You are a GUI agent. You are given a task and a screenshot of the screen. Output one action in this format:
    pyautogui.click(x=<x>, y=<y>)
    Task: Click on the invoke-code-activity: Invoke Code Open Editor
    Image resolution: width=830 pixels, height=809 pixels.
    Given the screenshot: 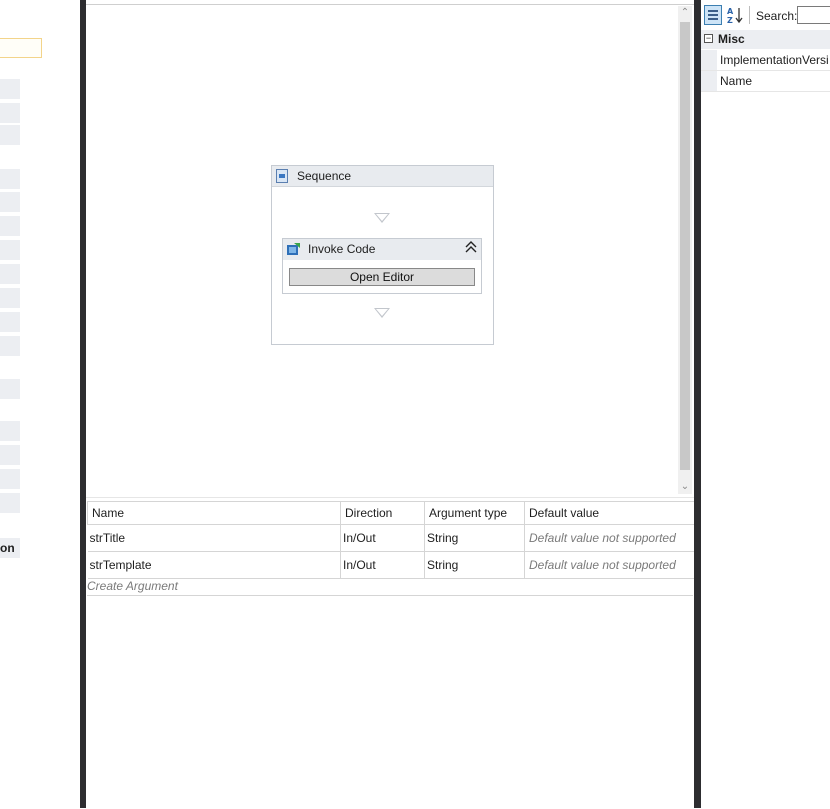 What is the action you would take?
    pyautogui.click(x=382, y=266)
    